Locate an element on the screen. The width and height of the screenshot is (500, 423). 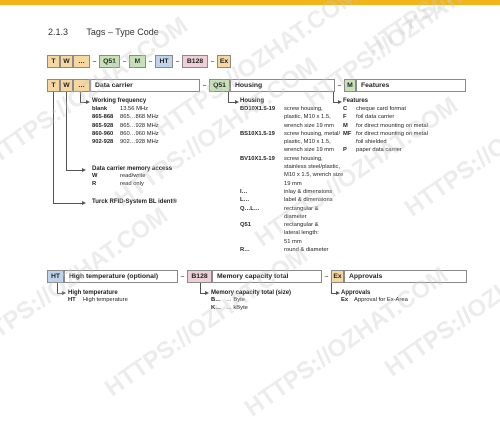
type-code-bar: T W … – Q51 – M – HT – B128 – Ex is located at coordinates (139, 61).